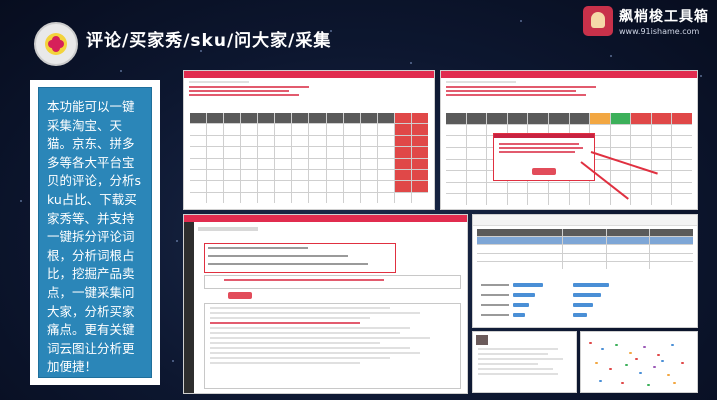 The height and width of the screenshot is (400, 717). What do you see at coordinates (544, 157) in the screenshot?
I see `popup-dialog` at bounding box center [544, 157].